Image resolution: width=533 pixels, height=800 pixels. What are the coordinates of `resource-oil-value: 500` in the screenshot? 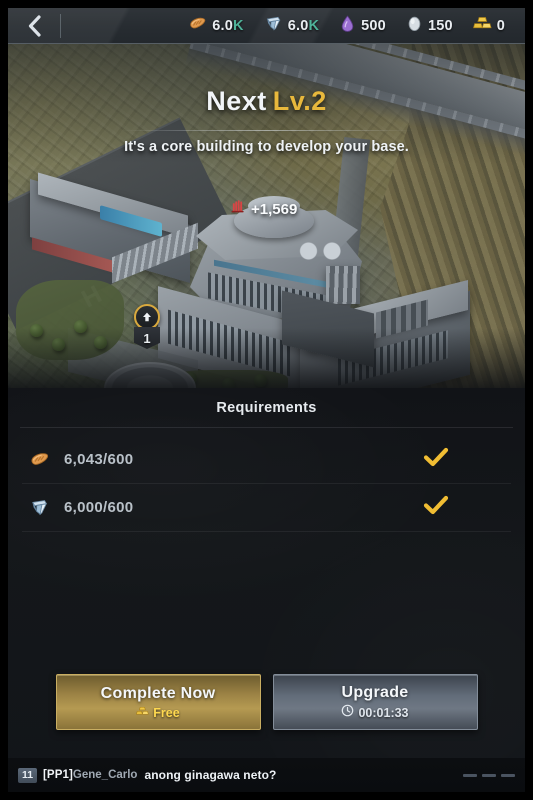 It's located at (373, 25).